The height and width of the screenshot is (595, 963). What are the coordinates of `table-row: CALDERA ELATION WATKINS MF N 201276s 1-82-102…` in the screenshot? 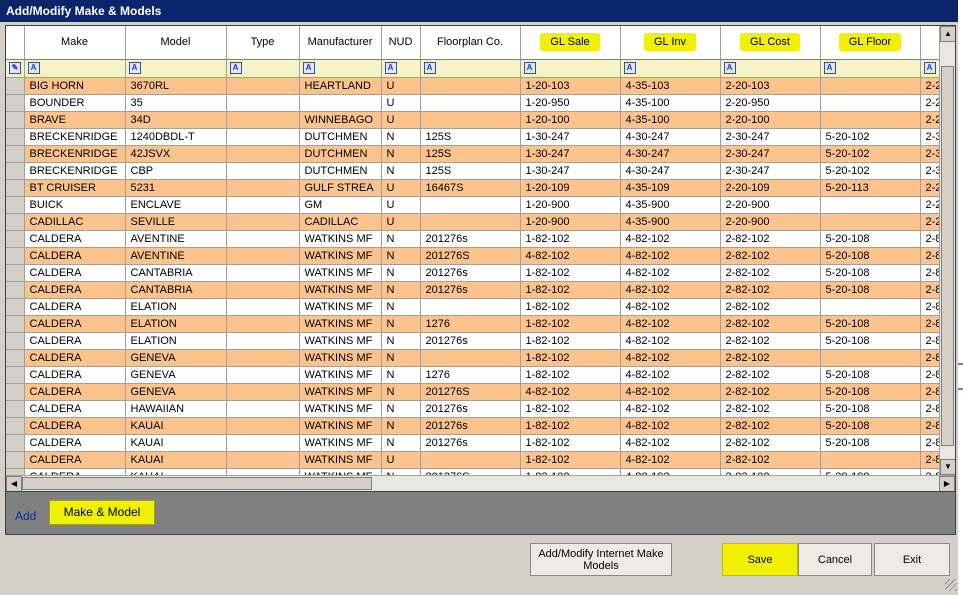 It's located at (474, 341).